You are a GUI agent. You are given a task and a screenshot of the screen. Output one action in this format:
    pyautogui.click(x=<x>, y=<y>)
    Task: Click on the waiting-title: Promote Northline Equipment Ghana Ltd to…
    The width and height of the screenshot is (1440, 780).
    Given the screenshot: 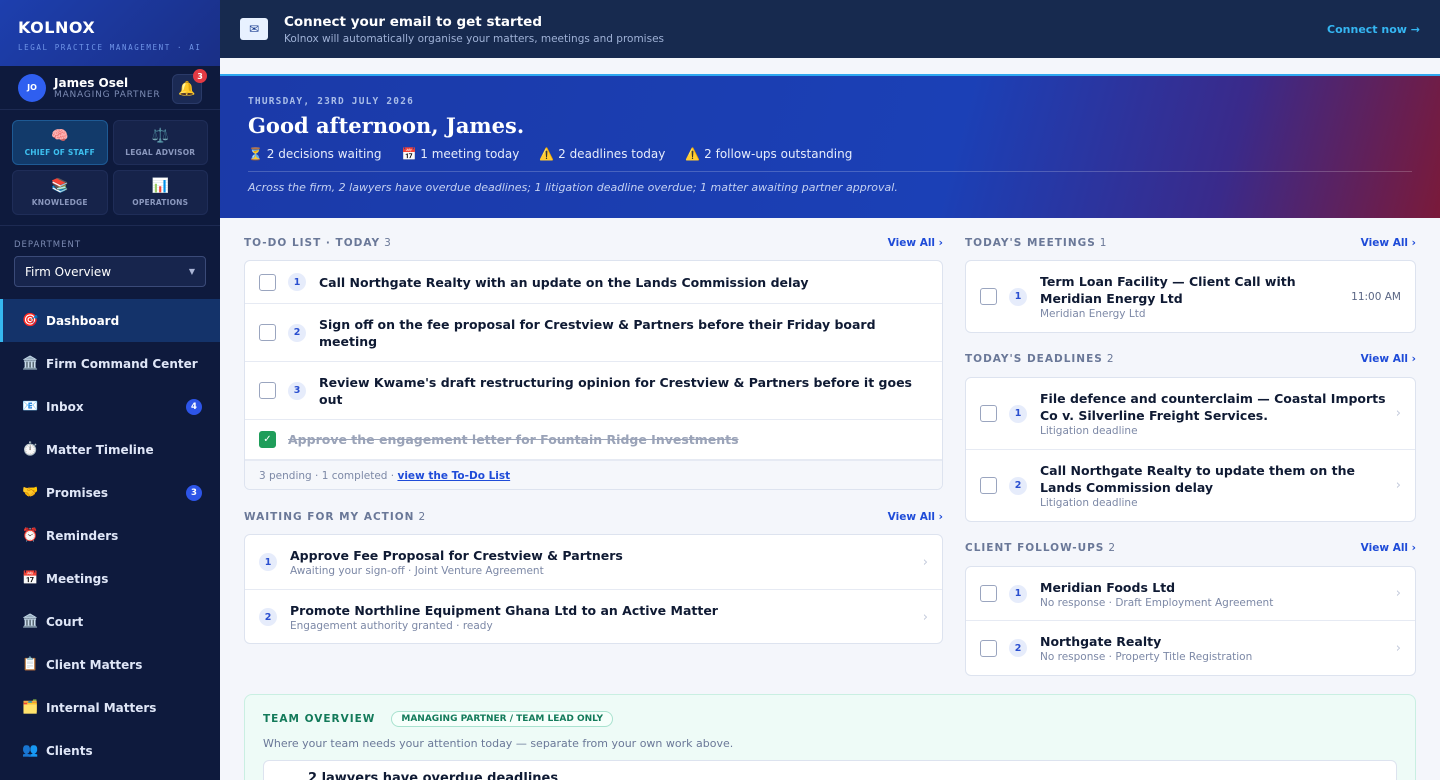 What is the action you would take?
    pyautogui.click(x=504, y=610)
    